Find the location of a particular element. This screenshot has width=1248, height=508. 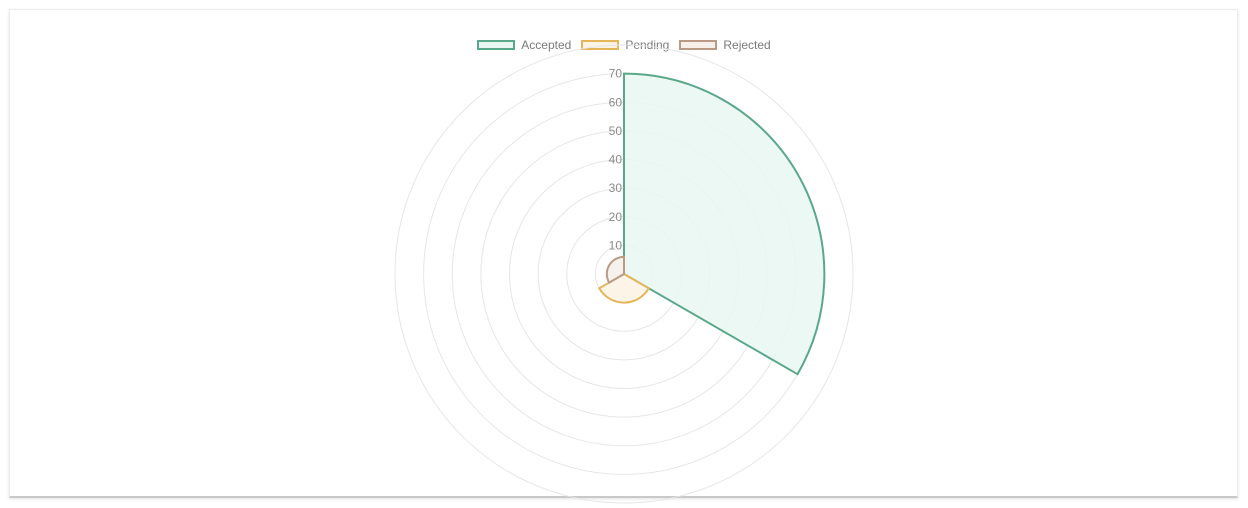

r-tick-label: 50 is located at coordinates (616, 131).